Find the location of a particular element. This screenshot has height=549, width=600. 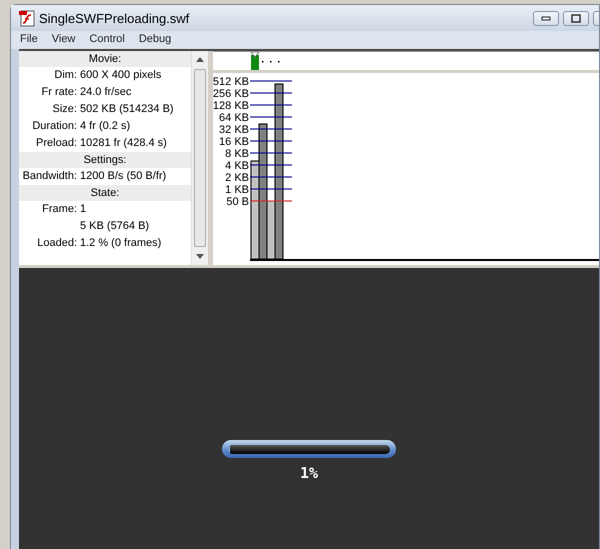

maximize-icon is located at coordinates (576, 18).